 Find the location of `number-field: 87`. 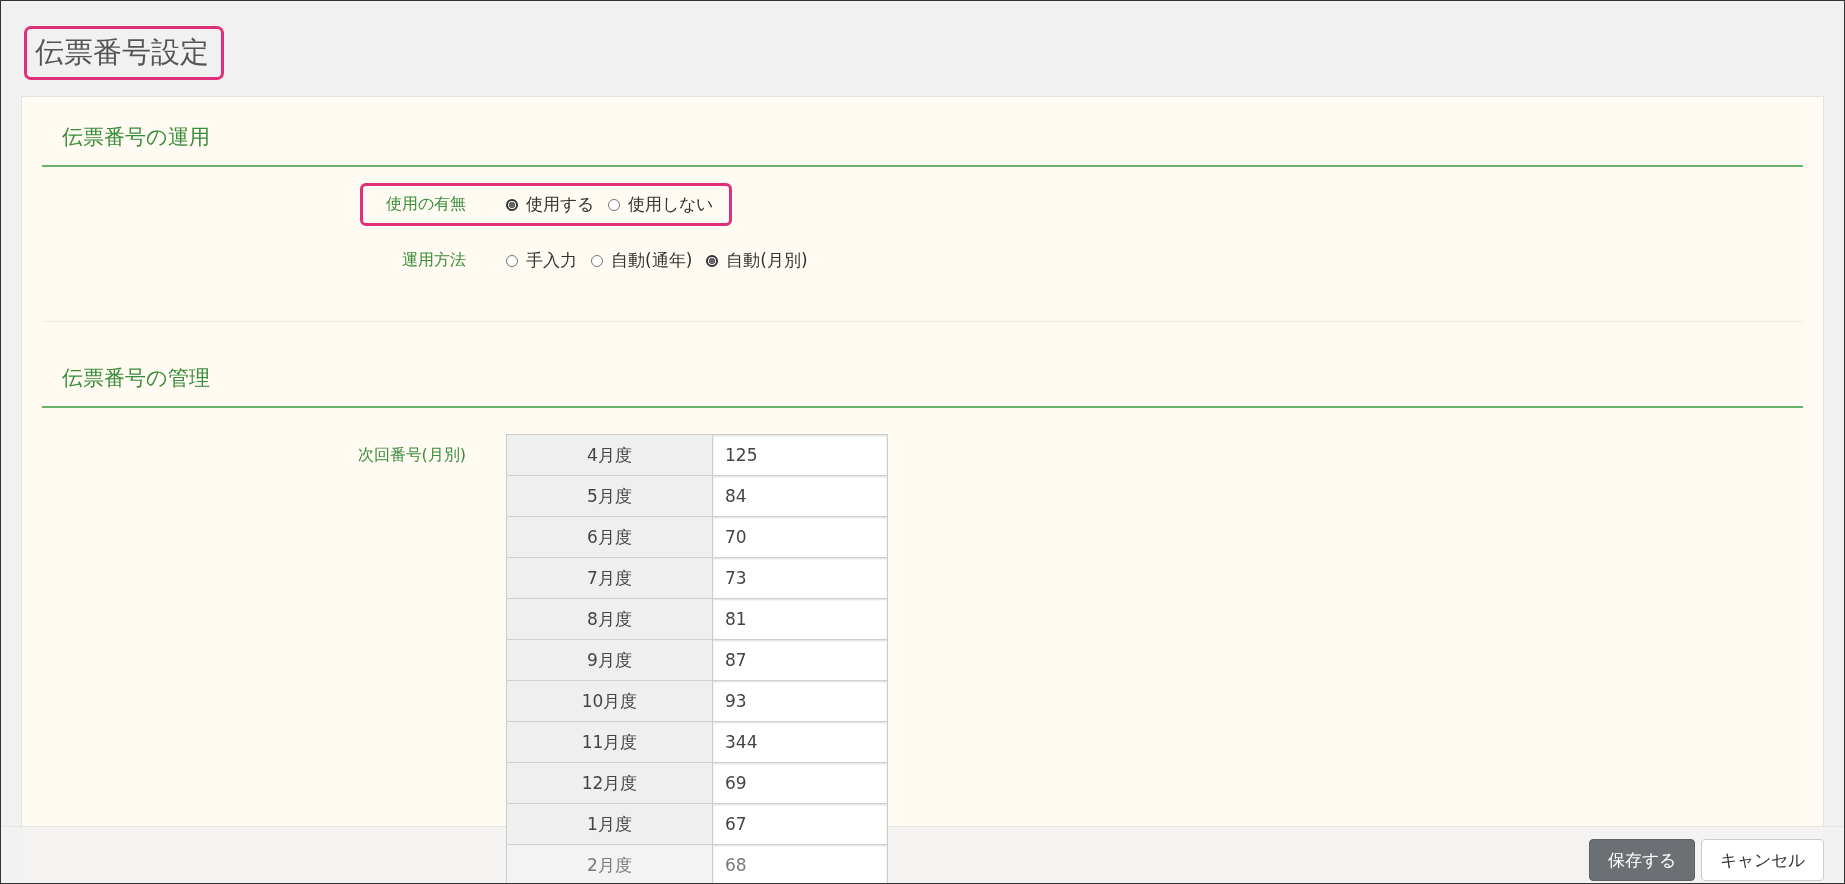

number-field: 87 is located at coordinates (800, 660).